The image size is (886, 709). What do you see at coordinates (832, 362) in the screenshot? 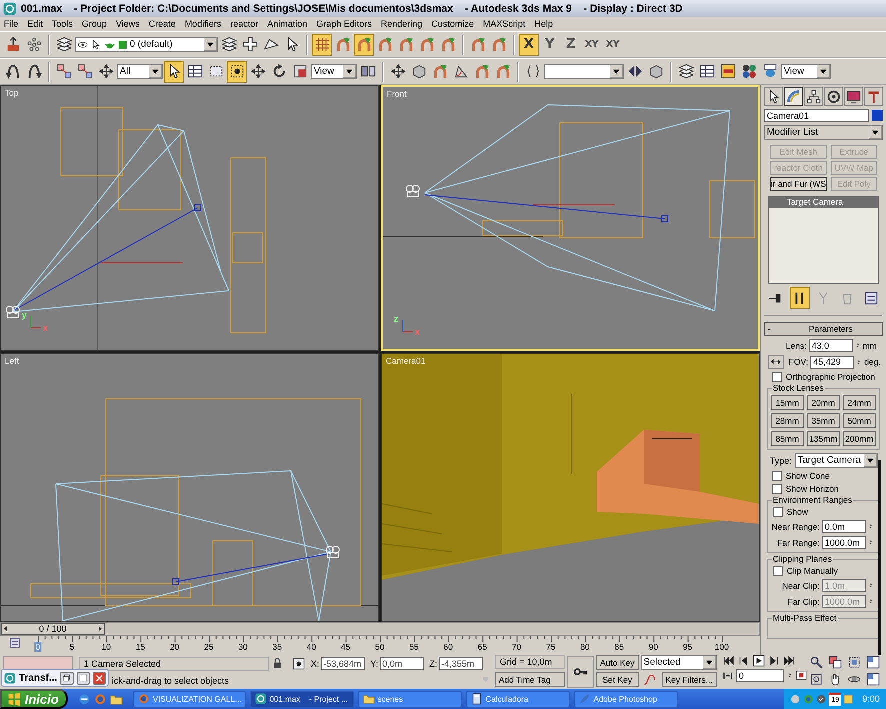
I see `fov-field: 45,429` at bounding box center [832, 362].